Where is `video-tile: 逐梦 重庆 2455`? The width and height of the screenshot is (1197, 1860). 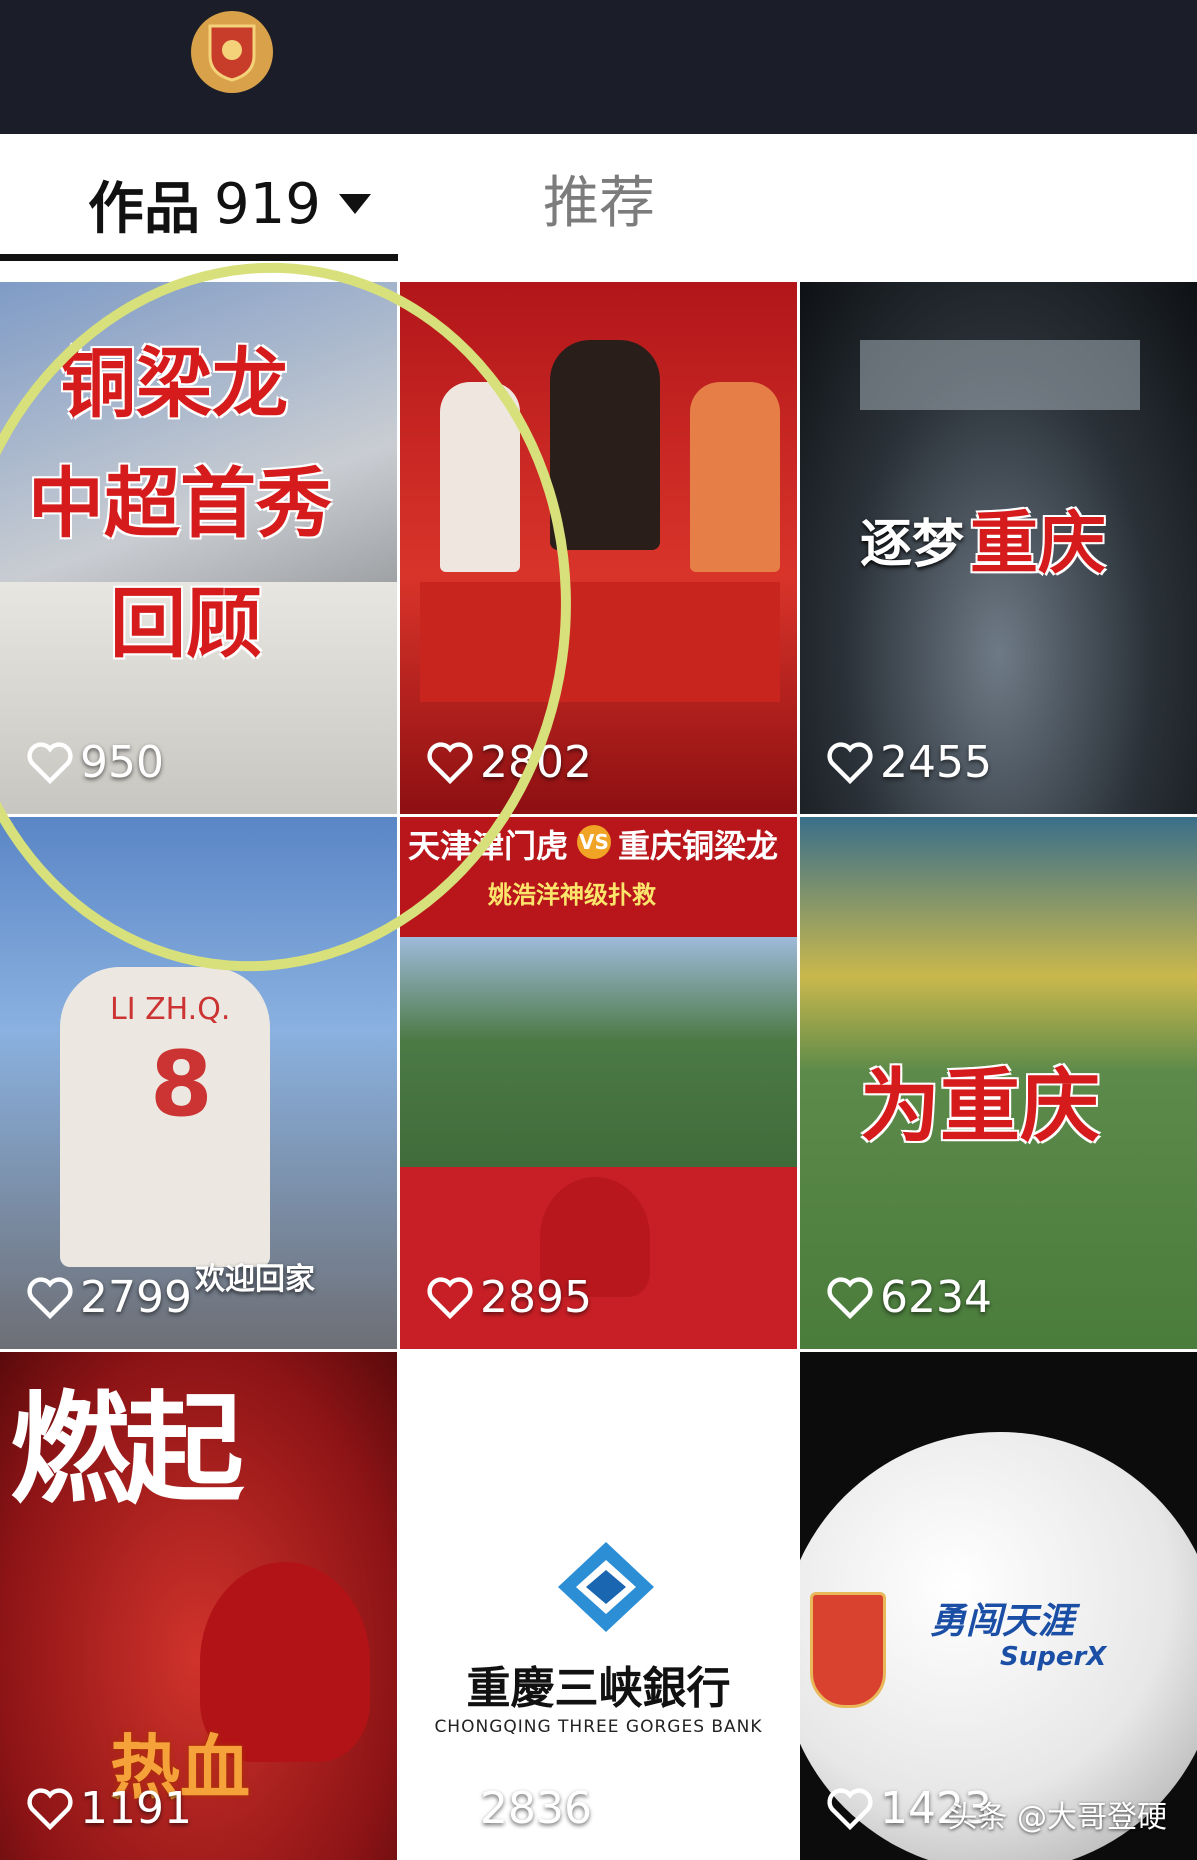
video-tile: 逐梦 重庆 2455 is located at coordinates (998, 548).